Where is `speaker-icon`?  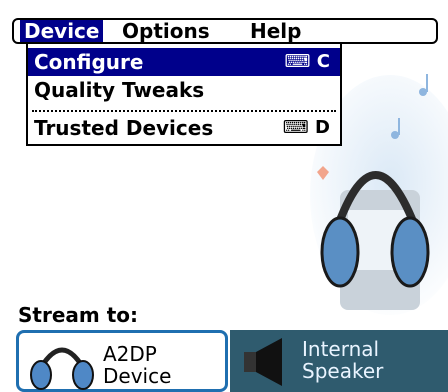
speaker-icon is located at coordinates (263, 362).